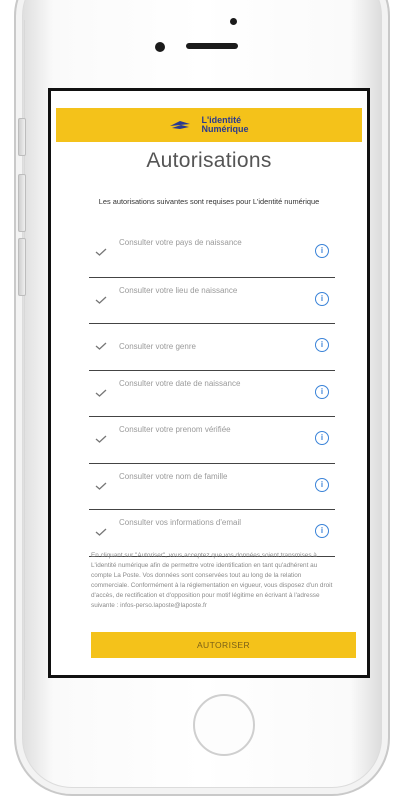 The image size is (403, 802). What do you see at coordinates (22, 203) in the screenshot?
I see `volume-down-button` at bounding box center [22, 203].